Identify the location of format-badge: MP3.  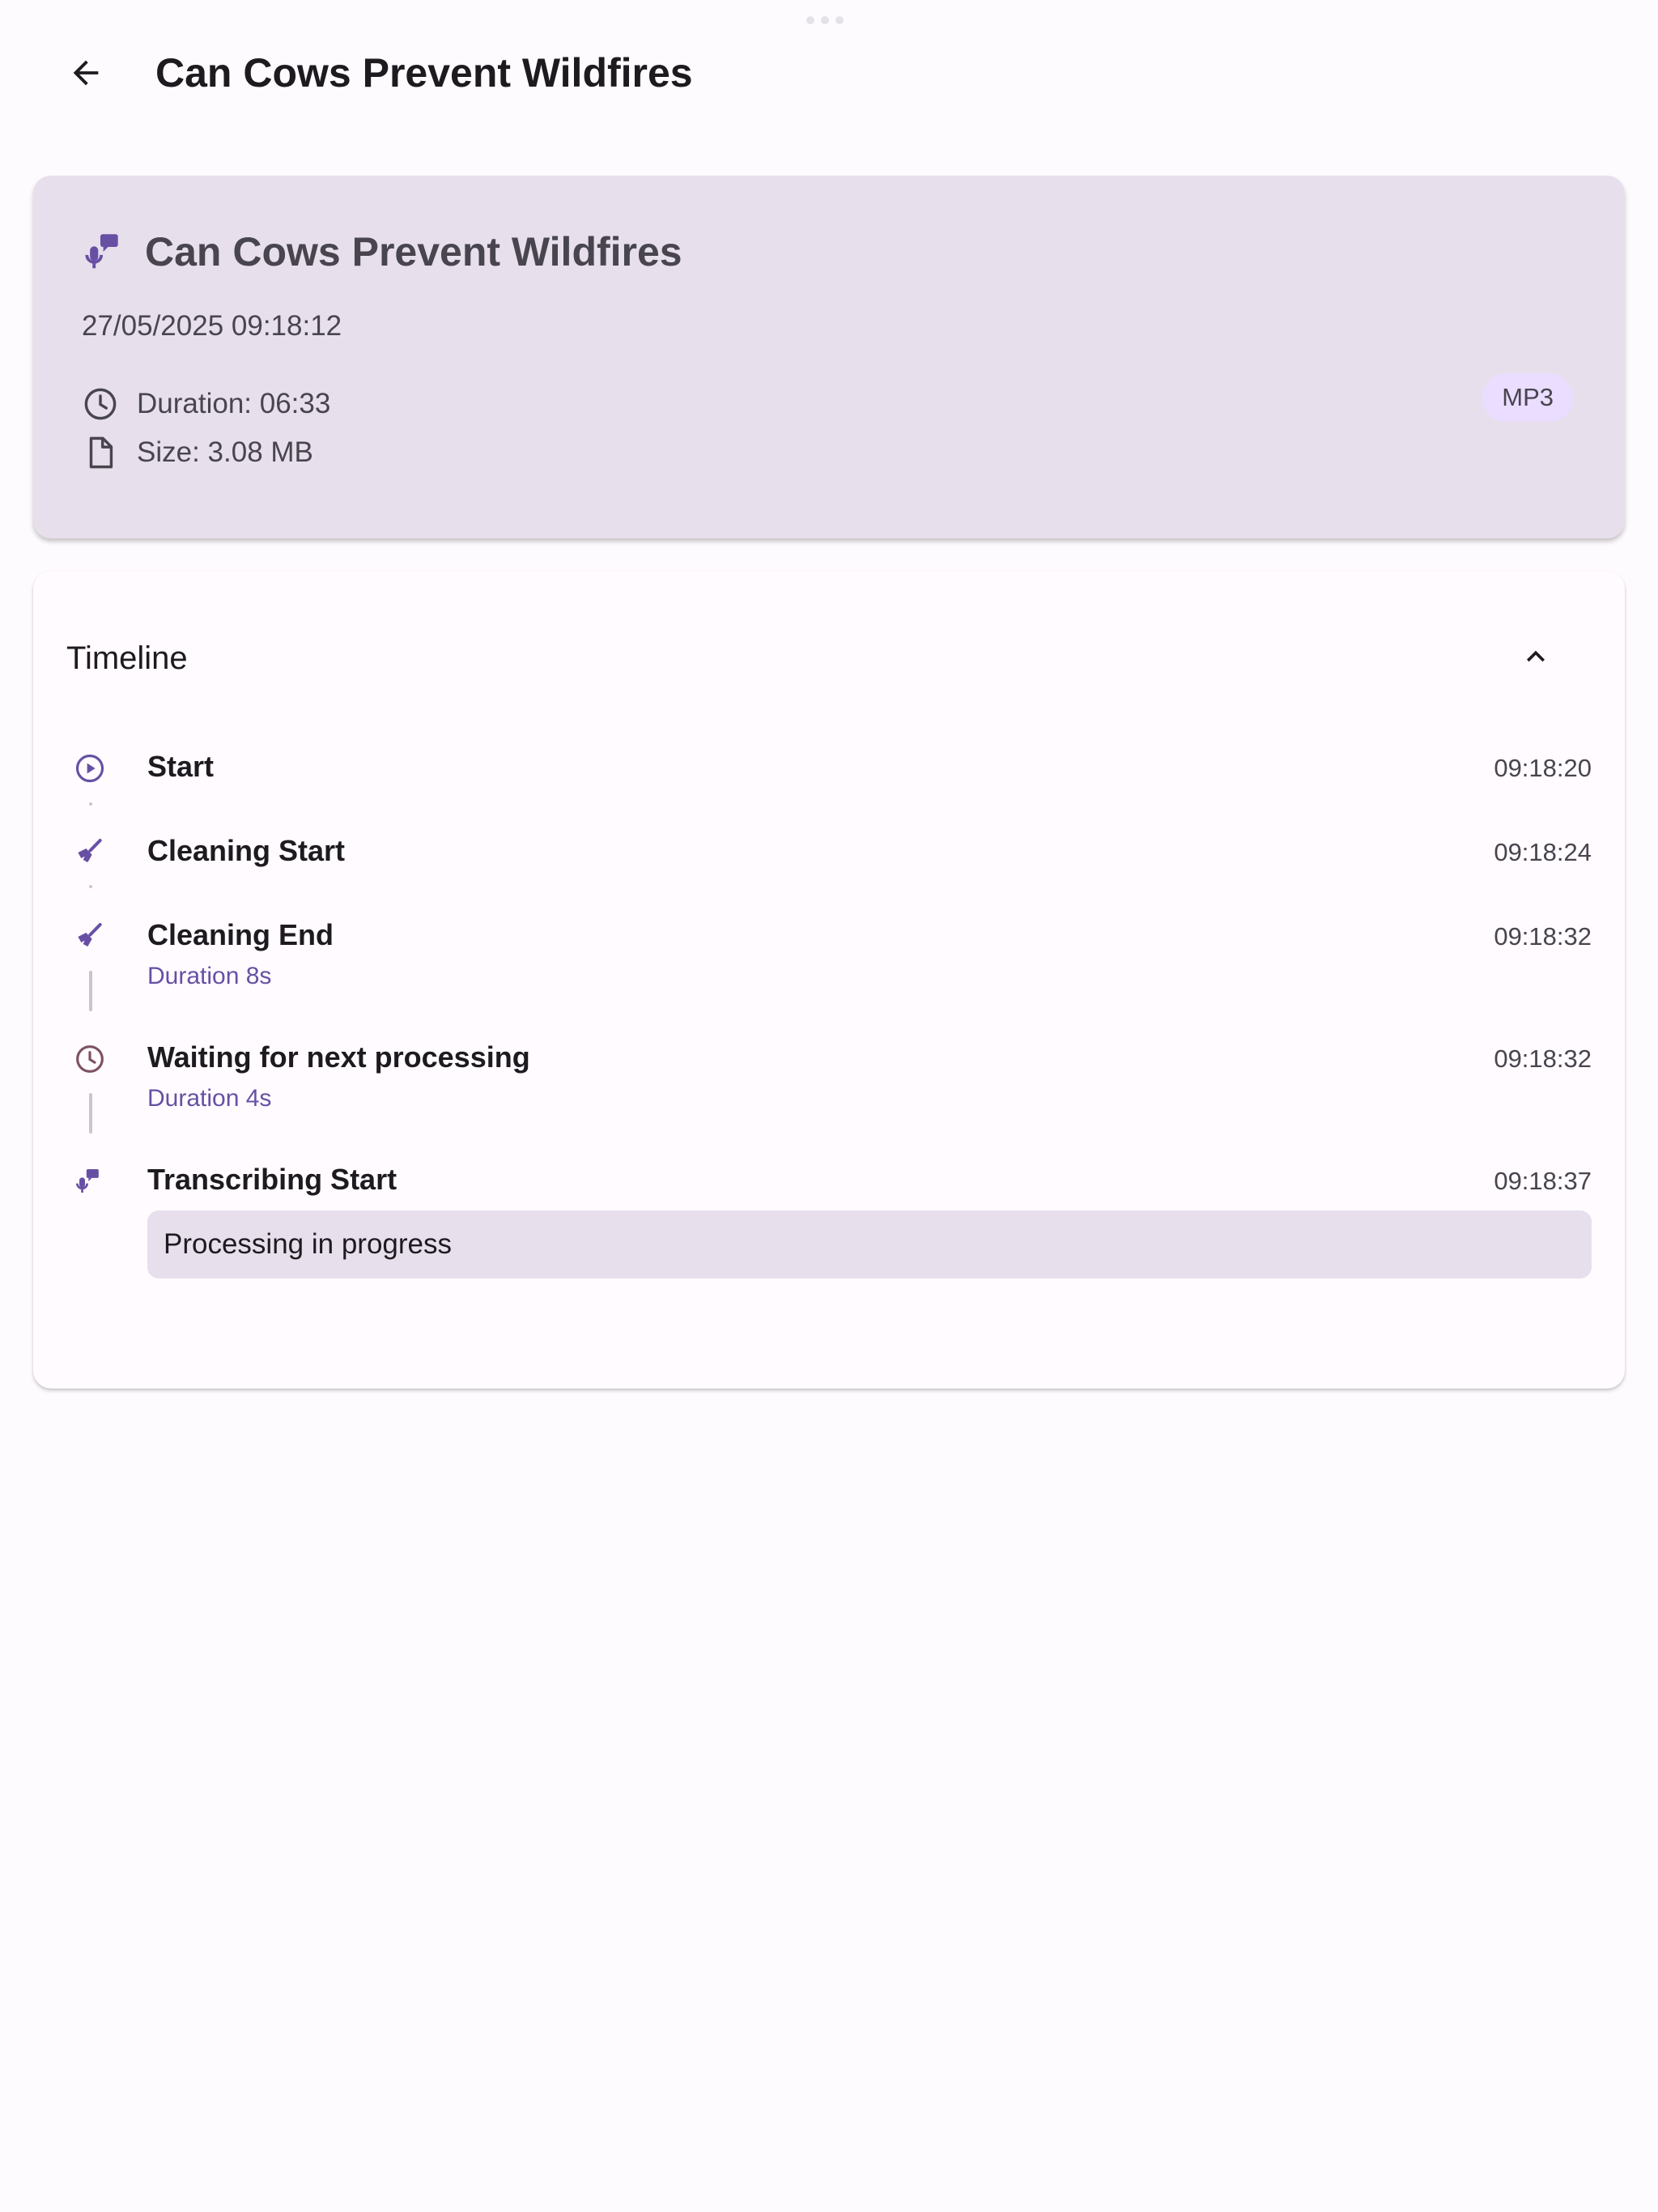
(1527, 398).